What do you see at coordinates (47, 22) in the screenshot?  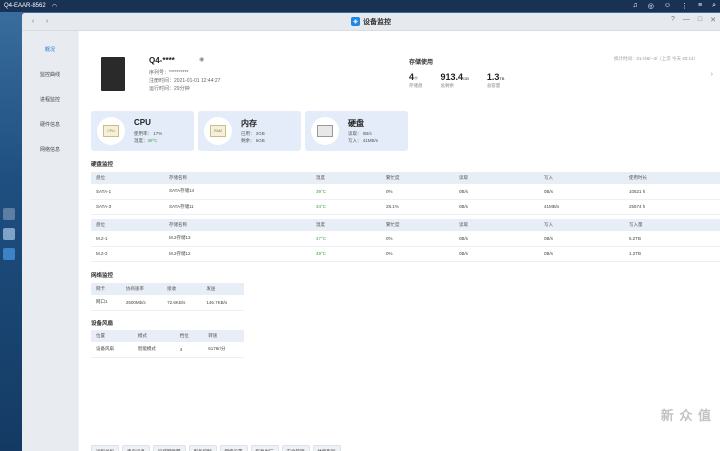 I see `forward-icon: ›` at bounding box center [47, 22].